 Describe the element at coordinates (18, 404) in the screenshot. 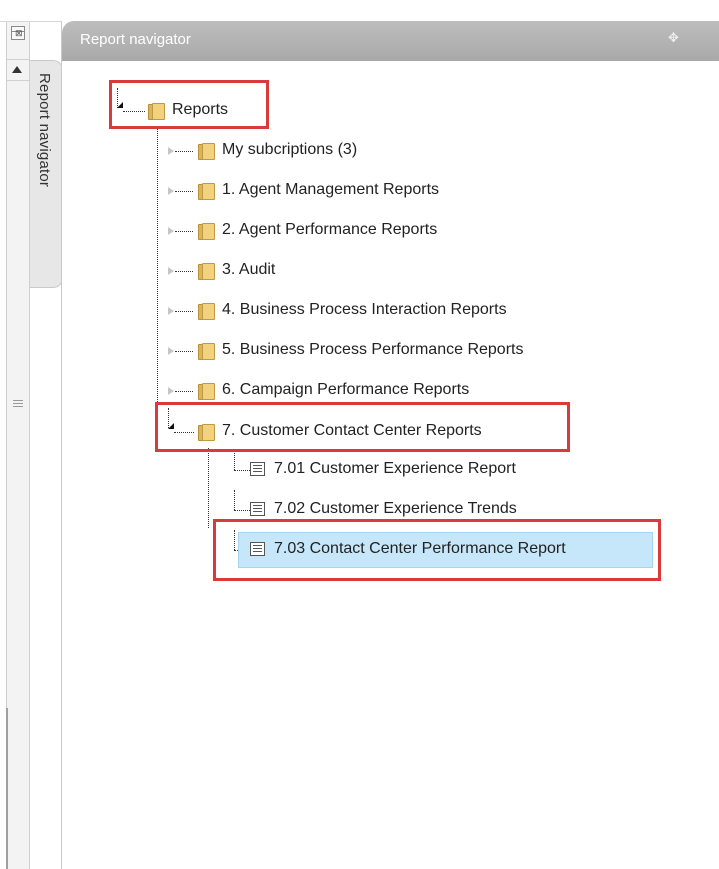

I see `resize-grip-icon` at that location.